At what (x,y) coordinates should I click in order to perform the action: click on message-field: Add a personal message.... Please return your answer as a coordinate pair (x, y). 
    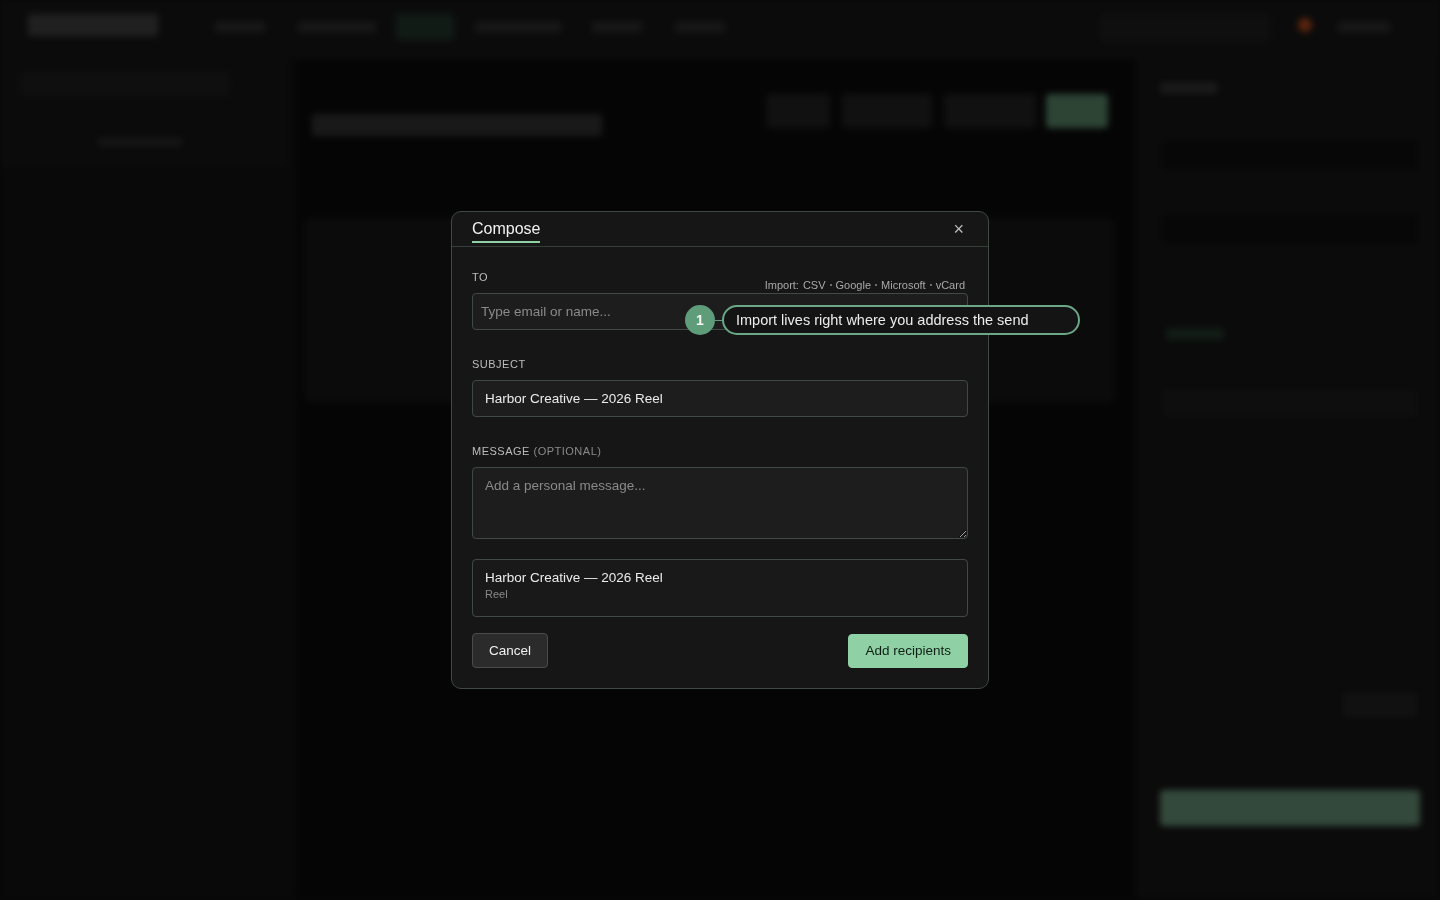
    Looking at the image, I should click on (720, 503).